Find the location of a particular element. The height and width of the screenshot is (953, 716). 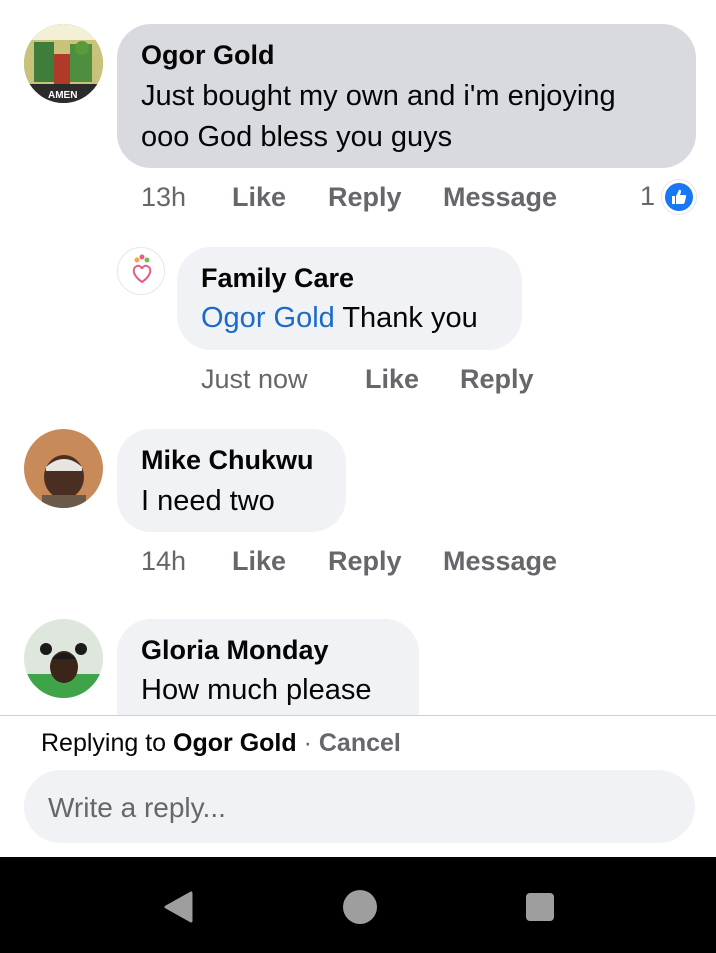

back-triangle-icon is located at coordinates (178, 907).